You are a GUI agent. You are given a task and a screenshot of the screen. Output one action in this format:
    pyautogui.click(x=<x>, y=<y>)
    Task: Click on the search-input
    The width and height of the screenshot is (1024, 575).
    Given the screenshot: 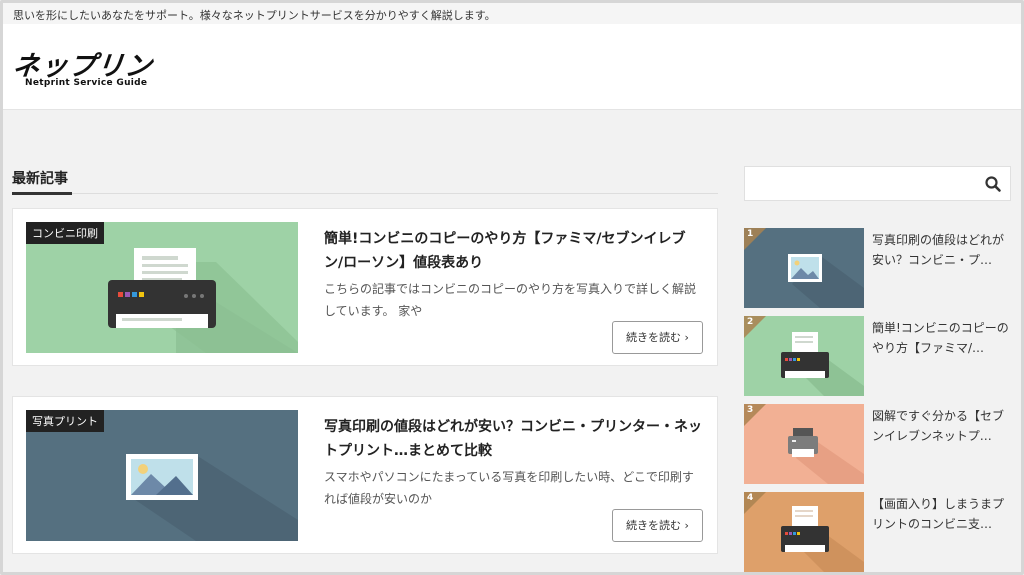 What is the action you would take?
    pyautogui.click(x=860, y=183)
    